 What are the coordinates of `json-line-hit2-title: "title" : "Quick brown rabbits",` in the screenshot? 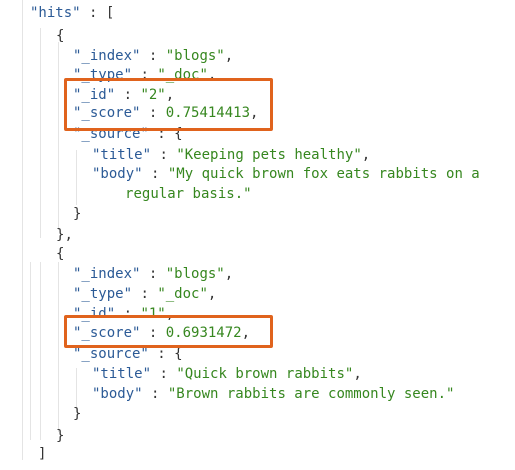 It's located at (227, 374).